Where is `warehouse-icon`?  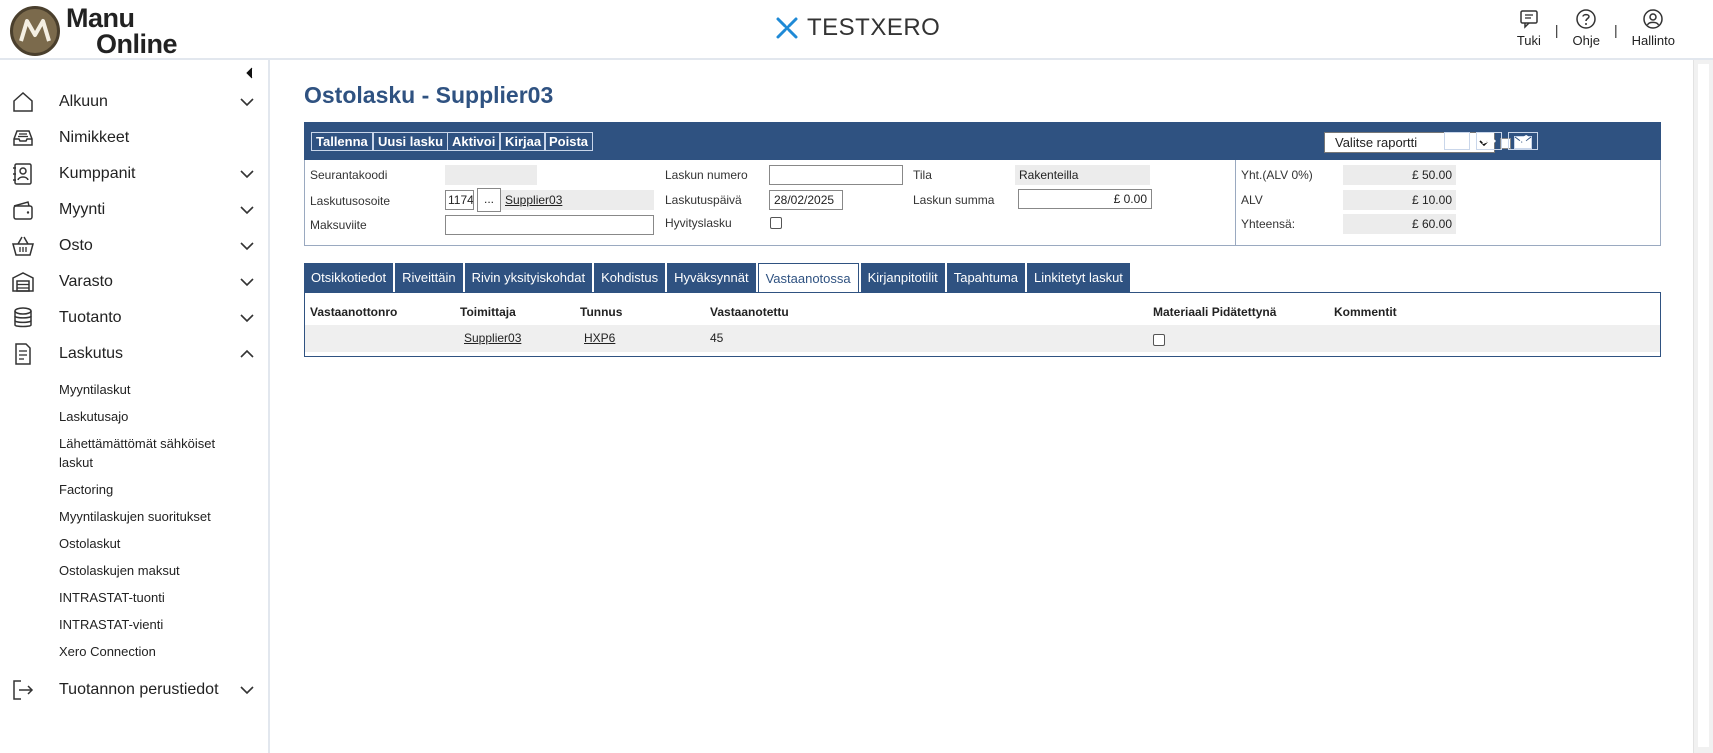
warehouse-icon is located at coordinates (23, 282).